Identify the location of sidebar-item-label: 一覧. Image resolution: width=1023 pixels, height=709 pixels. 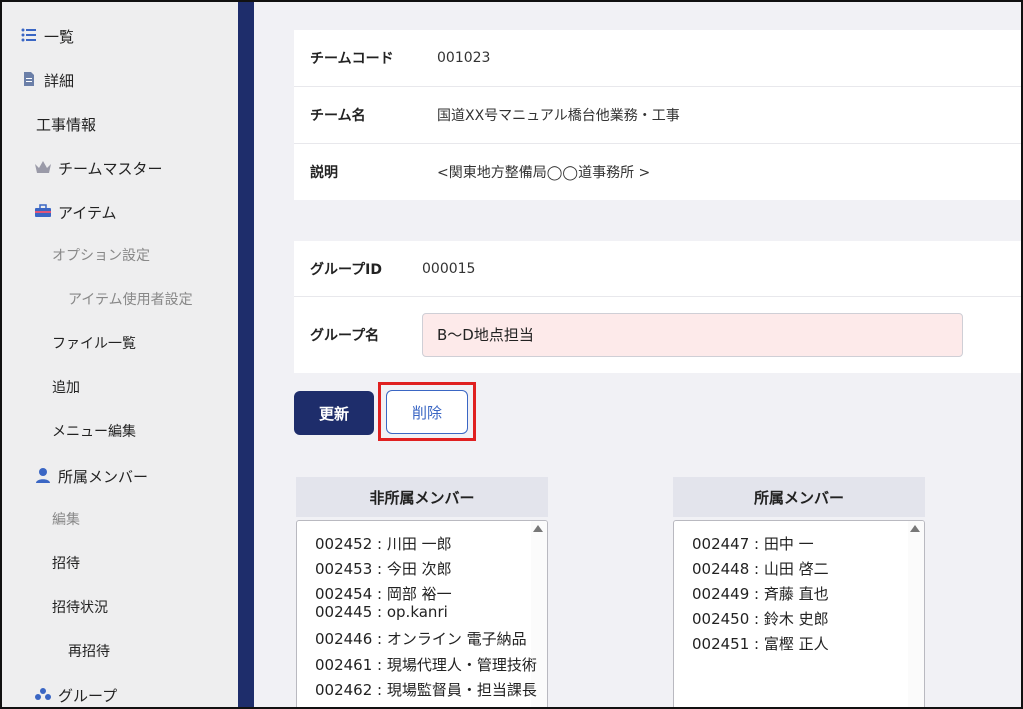
(59, 37).